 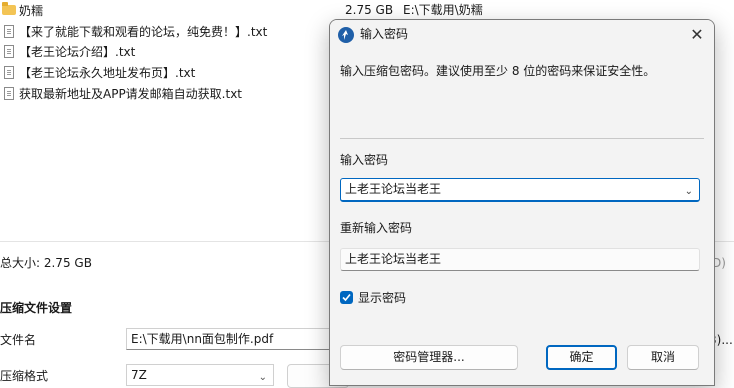 I want to click on cancel-button: 取消, so click(x=663, y=357).